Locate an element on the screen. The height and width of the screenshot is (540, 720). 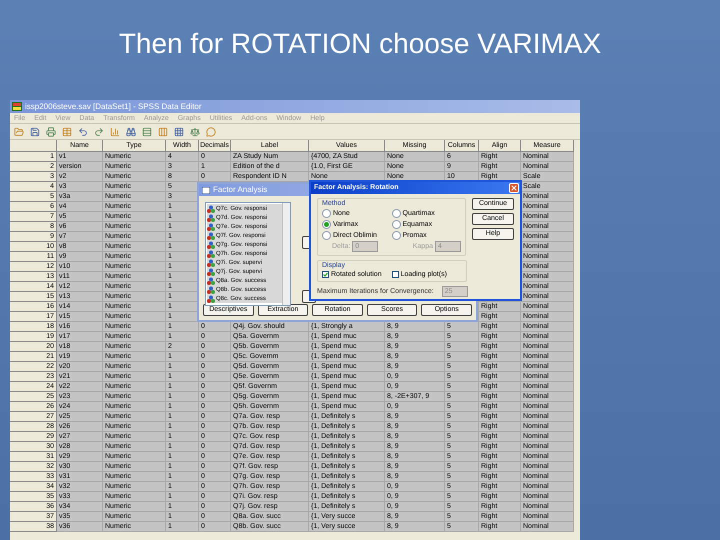
save-icon is located at coordinates (35, 131).